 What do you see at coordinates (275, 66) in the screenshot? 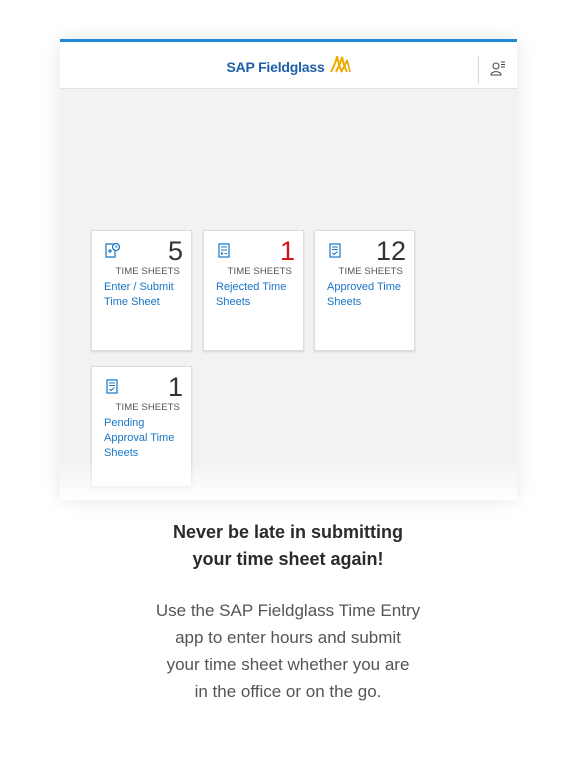
I see `brand-name: SAP Fieldglass` at bounding box center [275, 66].